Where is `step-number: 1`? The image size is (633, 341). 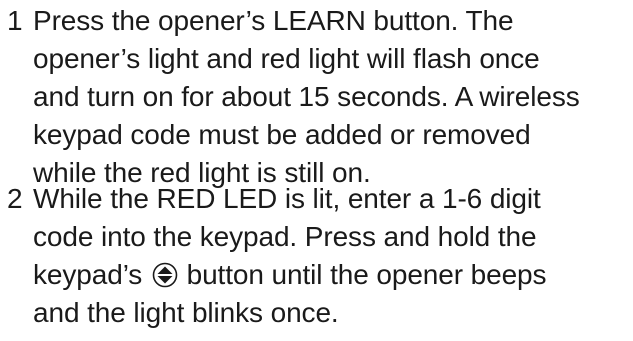
step-number: 1 is located at coordinates (15, 20).